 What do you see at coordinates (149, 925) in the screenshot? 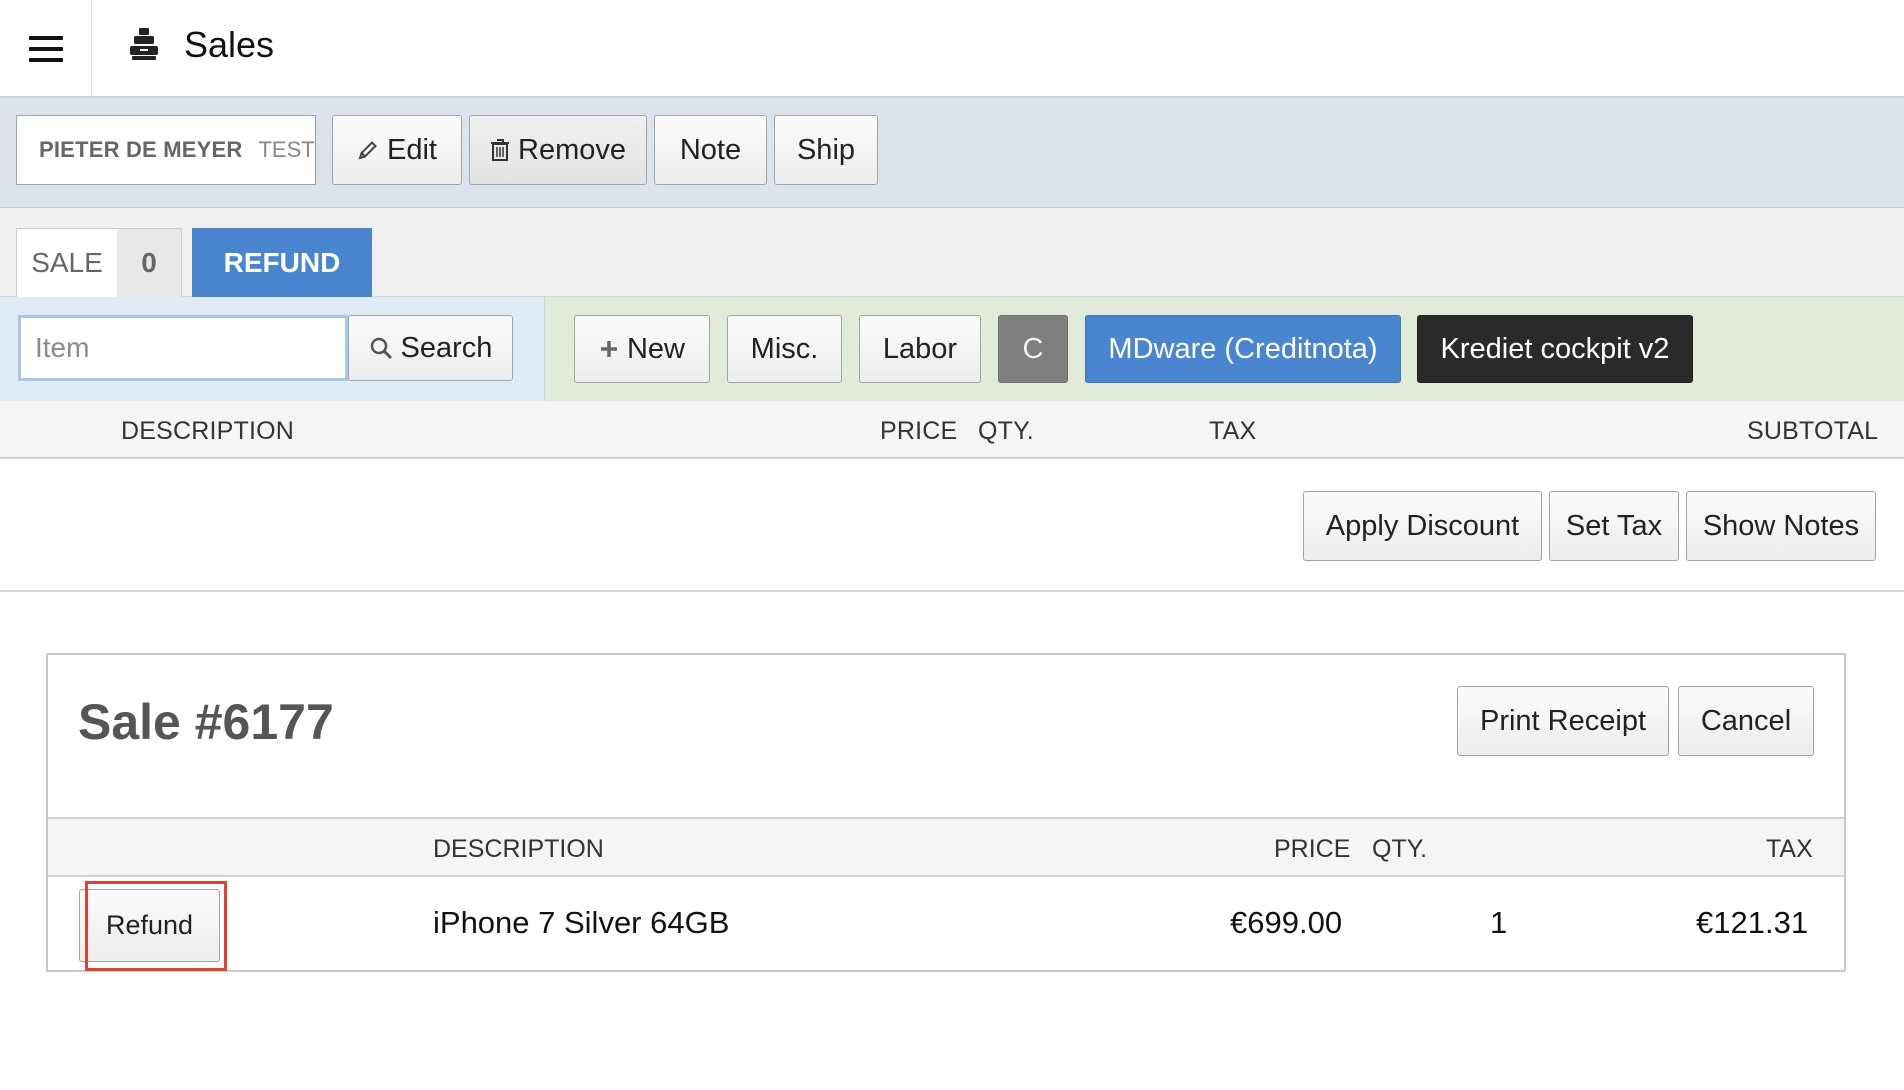
I see `refund-item-button: Refund` at bounding box center [149, 925].